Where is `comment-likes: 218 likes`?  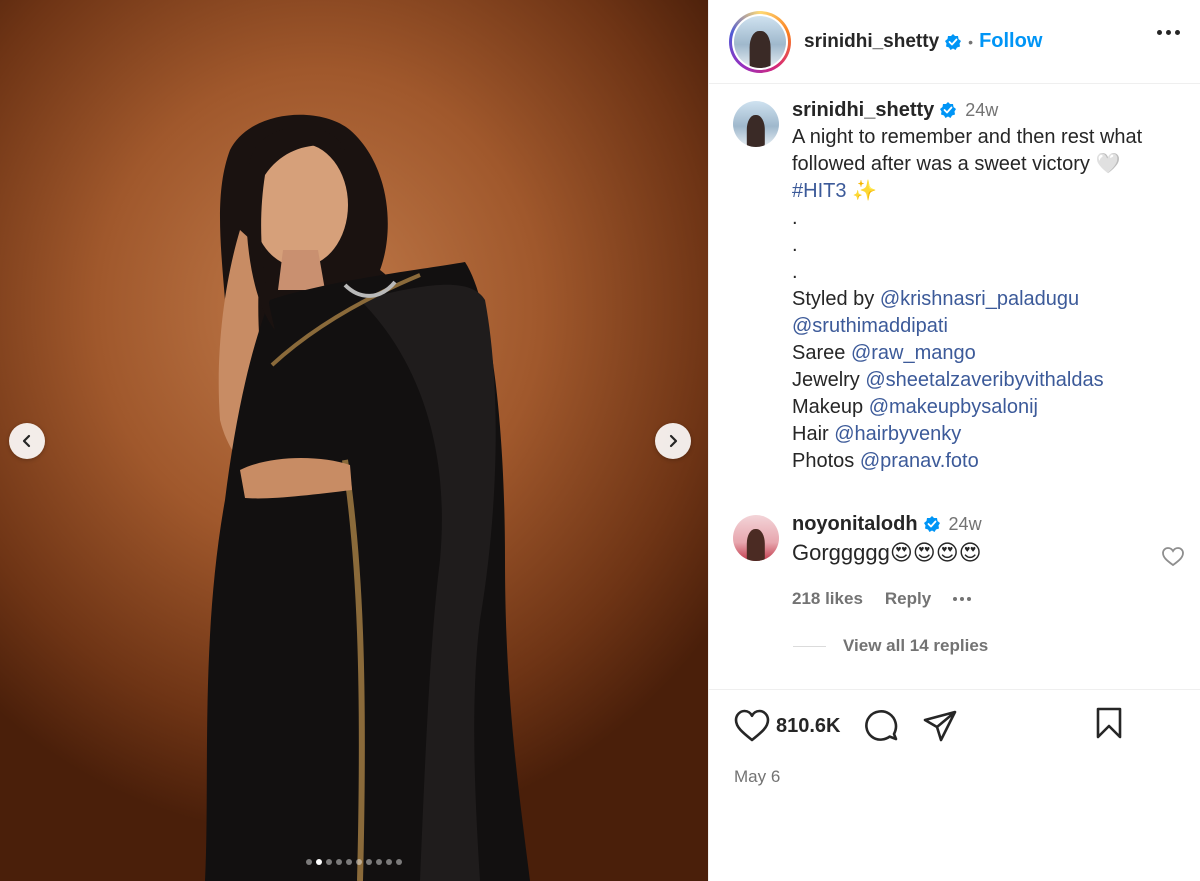 comment-likes: 218 likes is located at coordinates (827, 598).